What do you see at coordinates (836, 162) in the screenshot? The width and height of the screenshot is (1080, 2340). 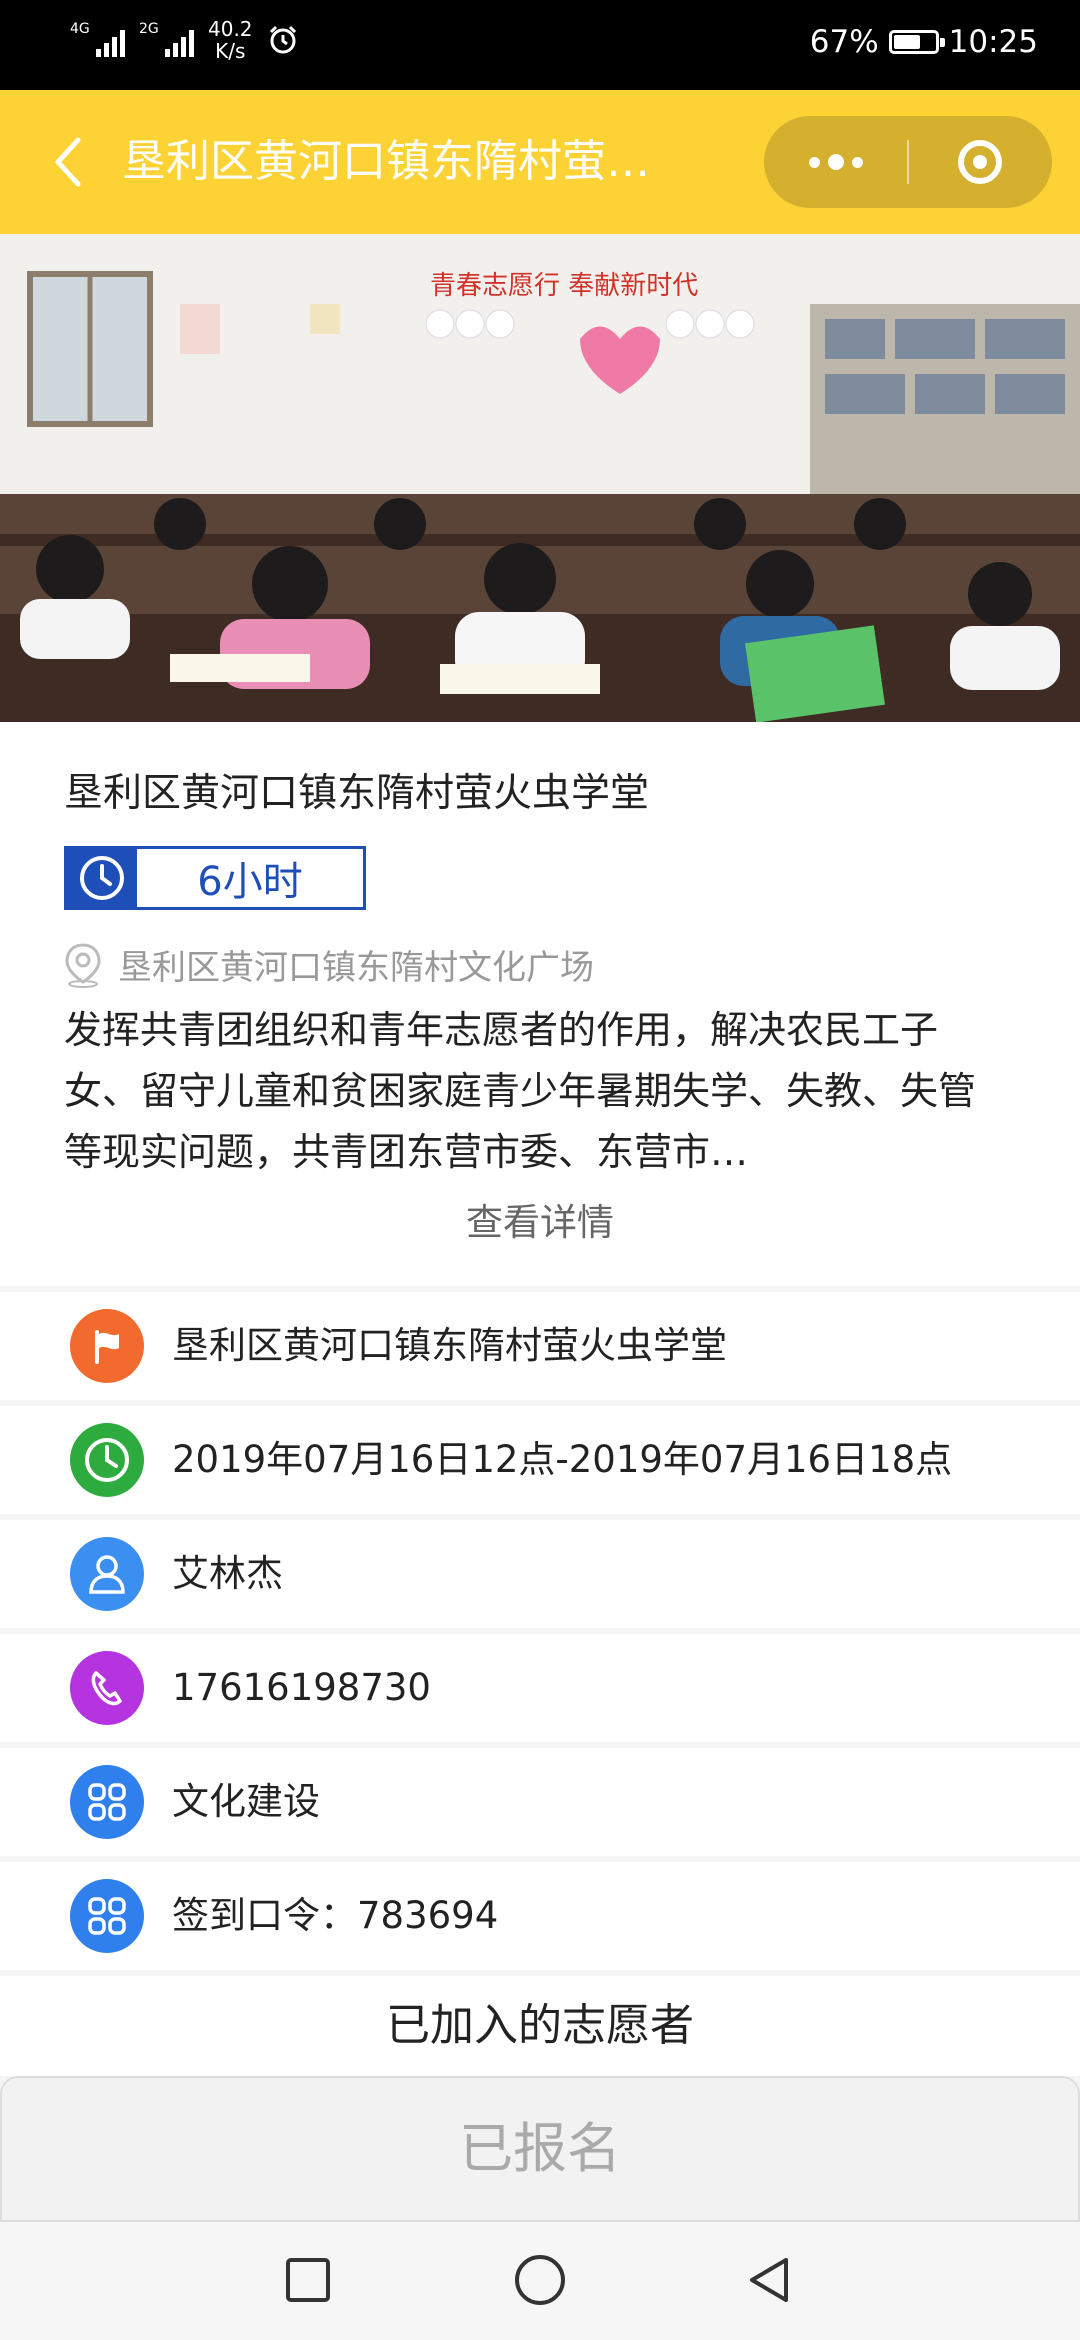 I see `more-dots-icon` at bounding box center [836, 162].